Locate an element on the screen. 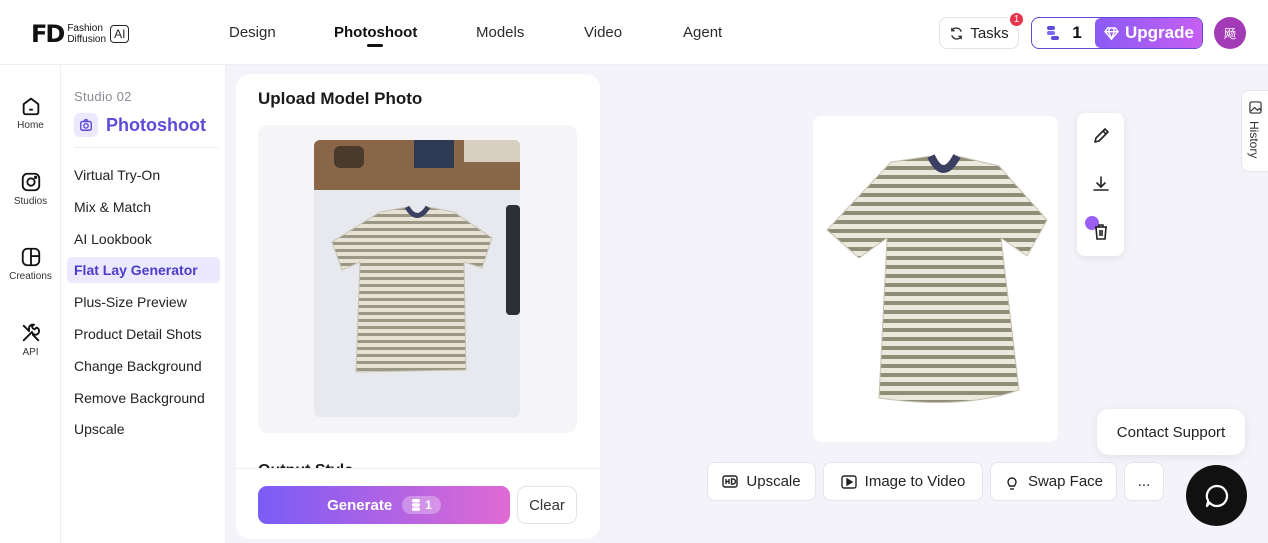 The image size is (1268, 543). rail-label-home: Home is located at coordinates (30, 125).